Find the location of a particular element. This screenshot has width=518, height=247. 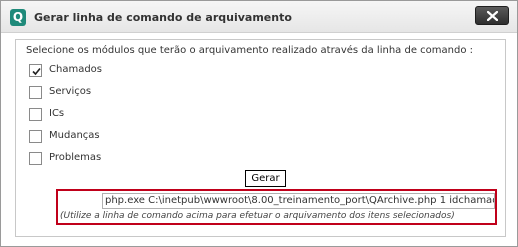

module-label: Mudanças is located at coordinates (74, 135).